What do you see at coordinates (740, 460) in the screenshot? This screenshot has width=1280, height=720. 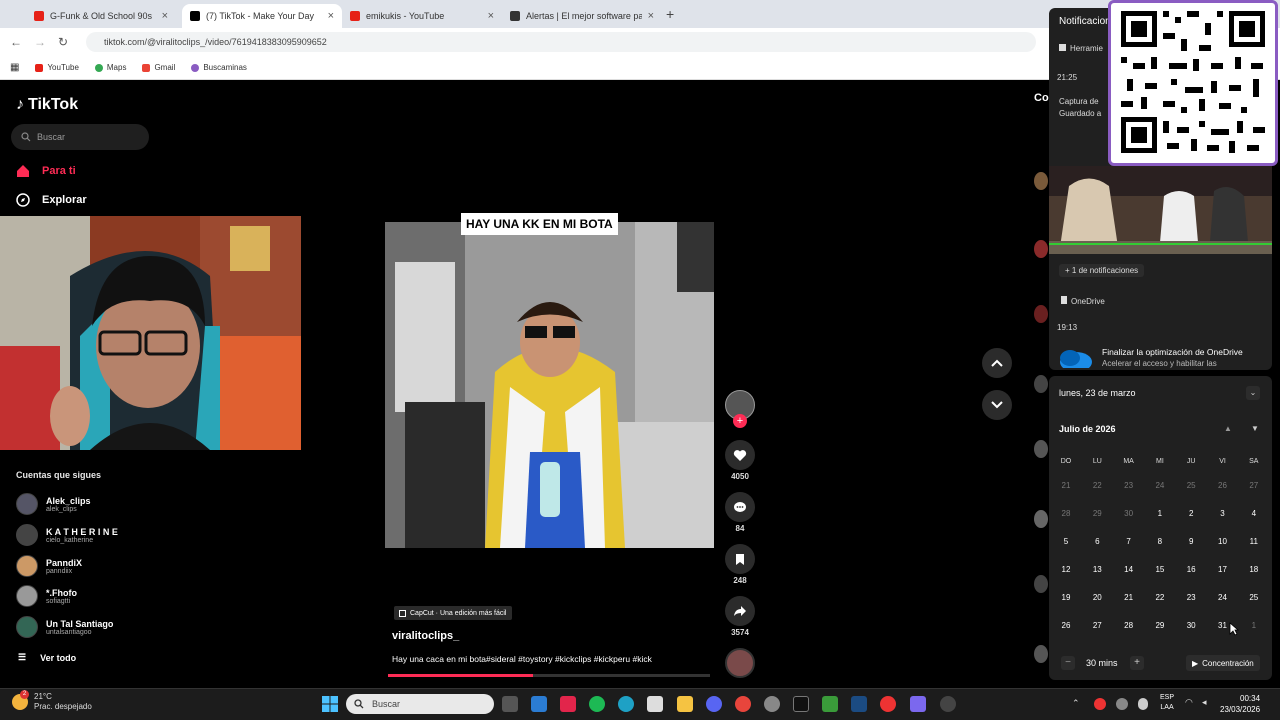 I see `like-button: 4050` at bounding box center [740, 460].